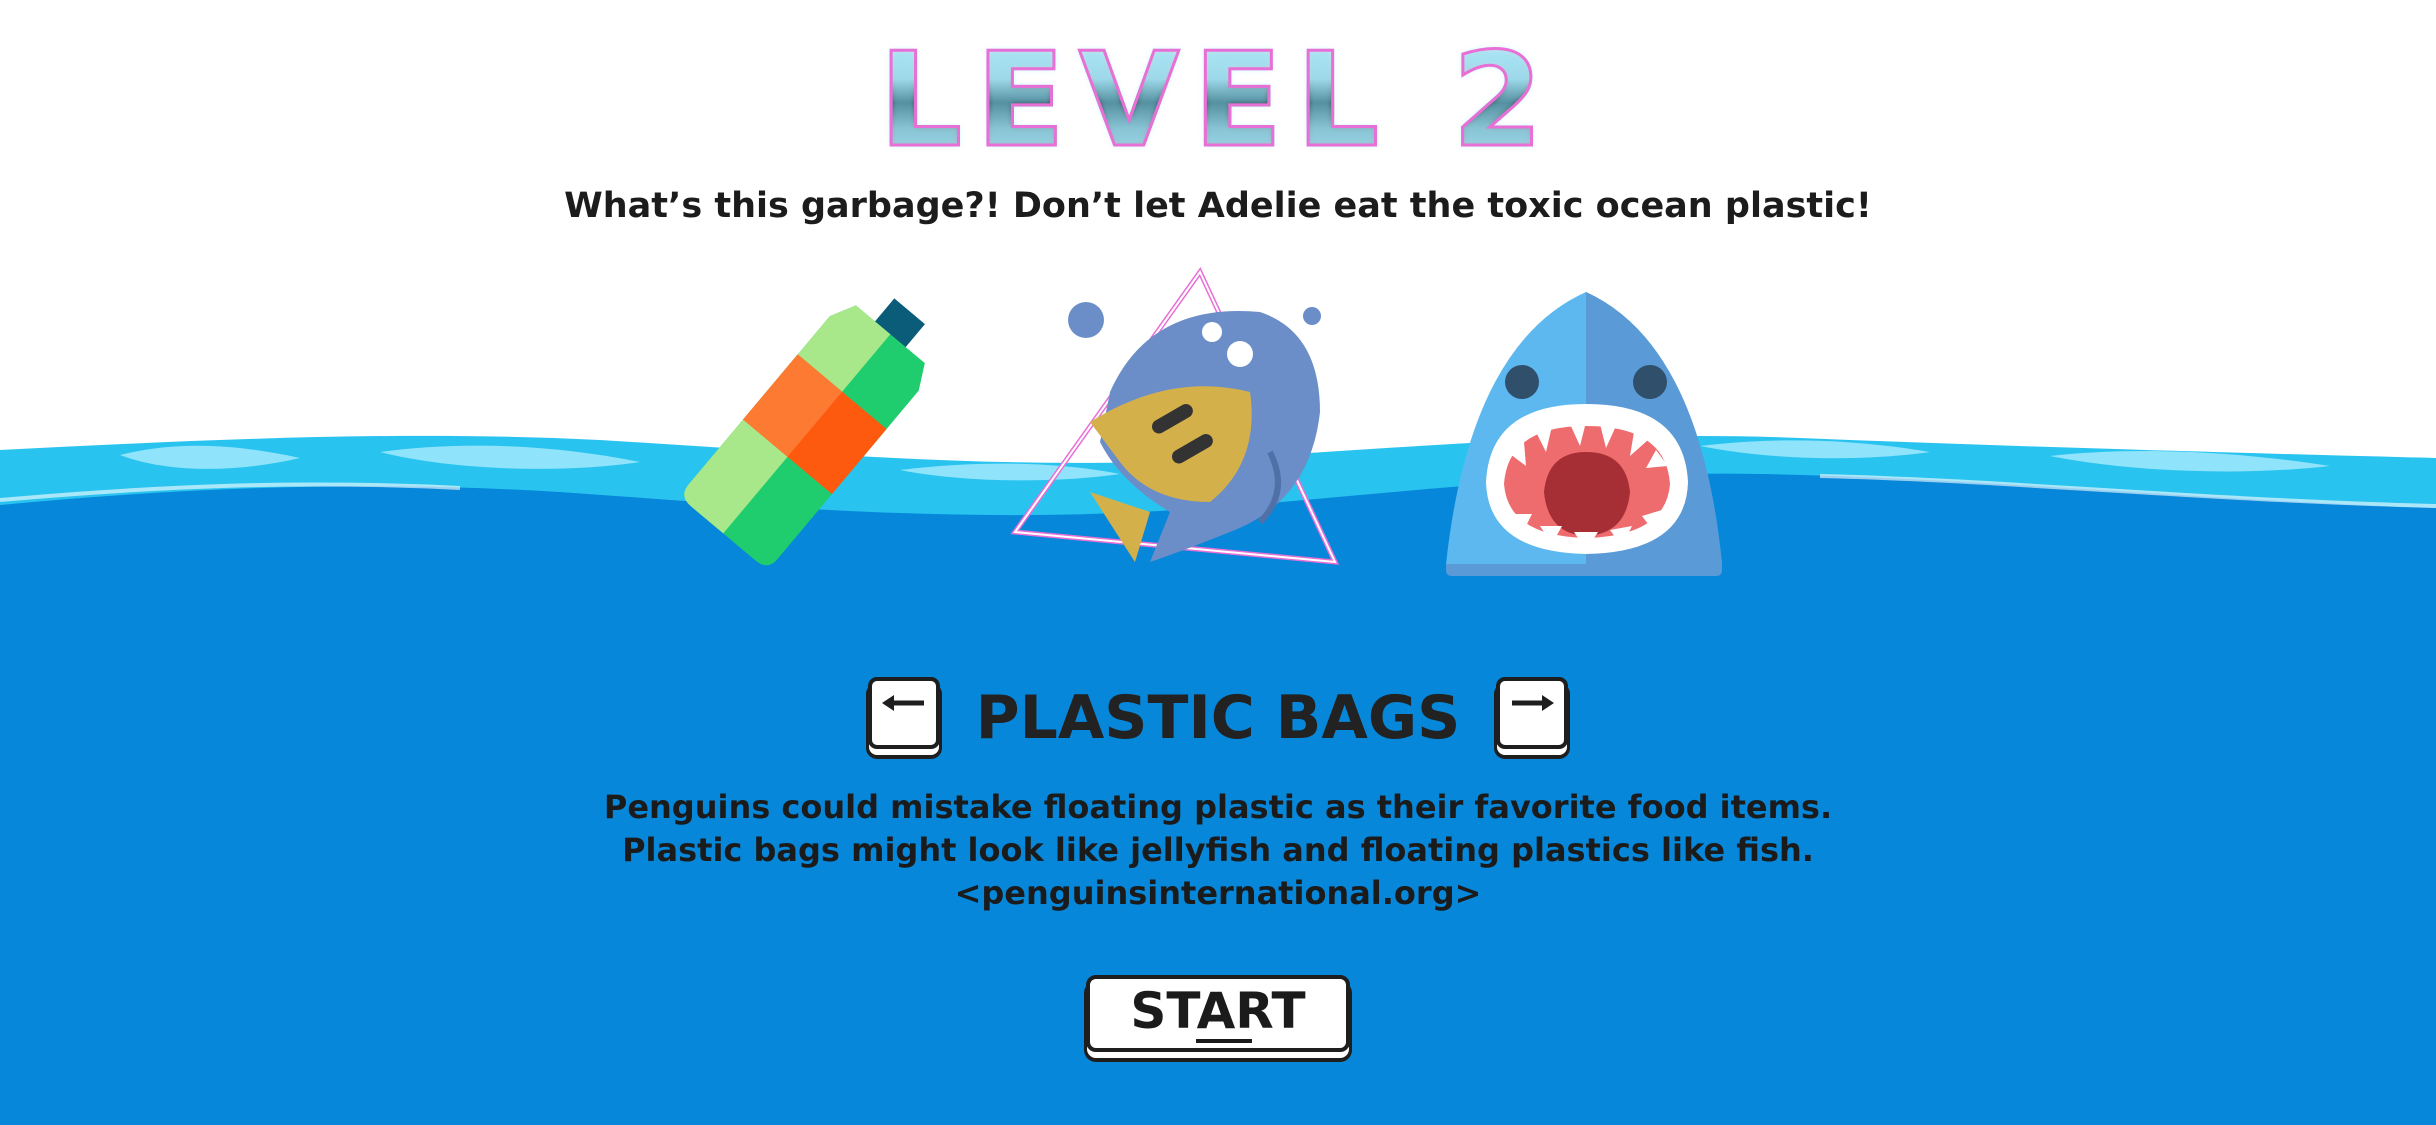  What do you see at coordinates (804, 432) in the screenshot?
I see `plastic-bottle-icon` at bounding box center [804, 432].